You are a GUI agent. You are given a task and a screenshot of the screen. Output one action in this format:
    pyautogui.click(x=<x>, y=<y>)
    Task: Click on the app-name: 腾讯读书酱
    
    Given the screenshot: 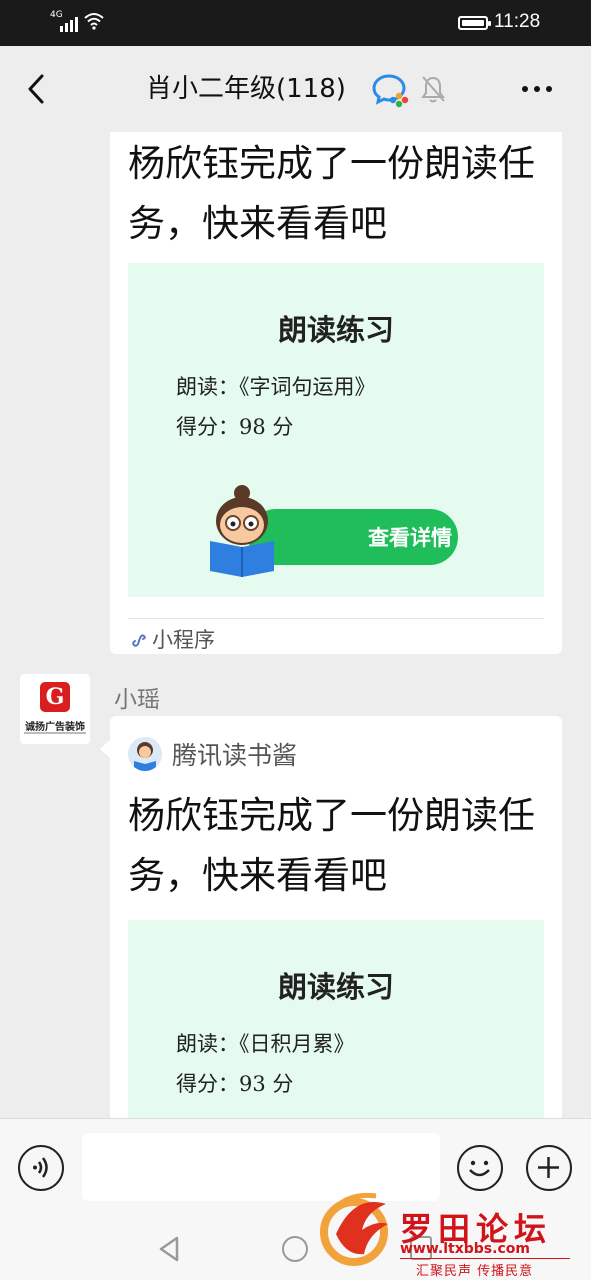 What is the action you would take?
    pyautogui.click(x=235, y=755)
    